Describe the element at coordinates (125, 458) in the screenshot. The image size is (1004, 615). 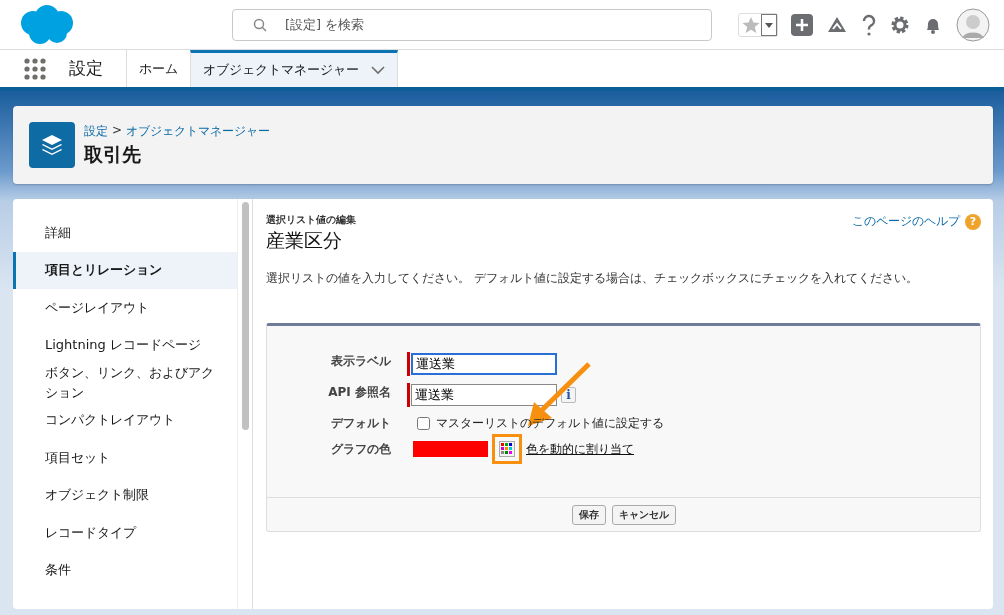
I see `sidebar-item: 項目セット` at that location.